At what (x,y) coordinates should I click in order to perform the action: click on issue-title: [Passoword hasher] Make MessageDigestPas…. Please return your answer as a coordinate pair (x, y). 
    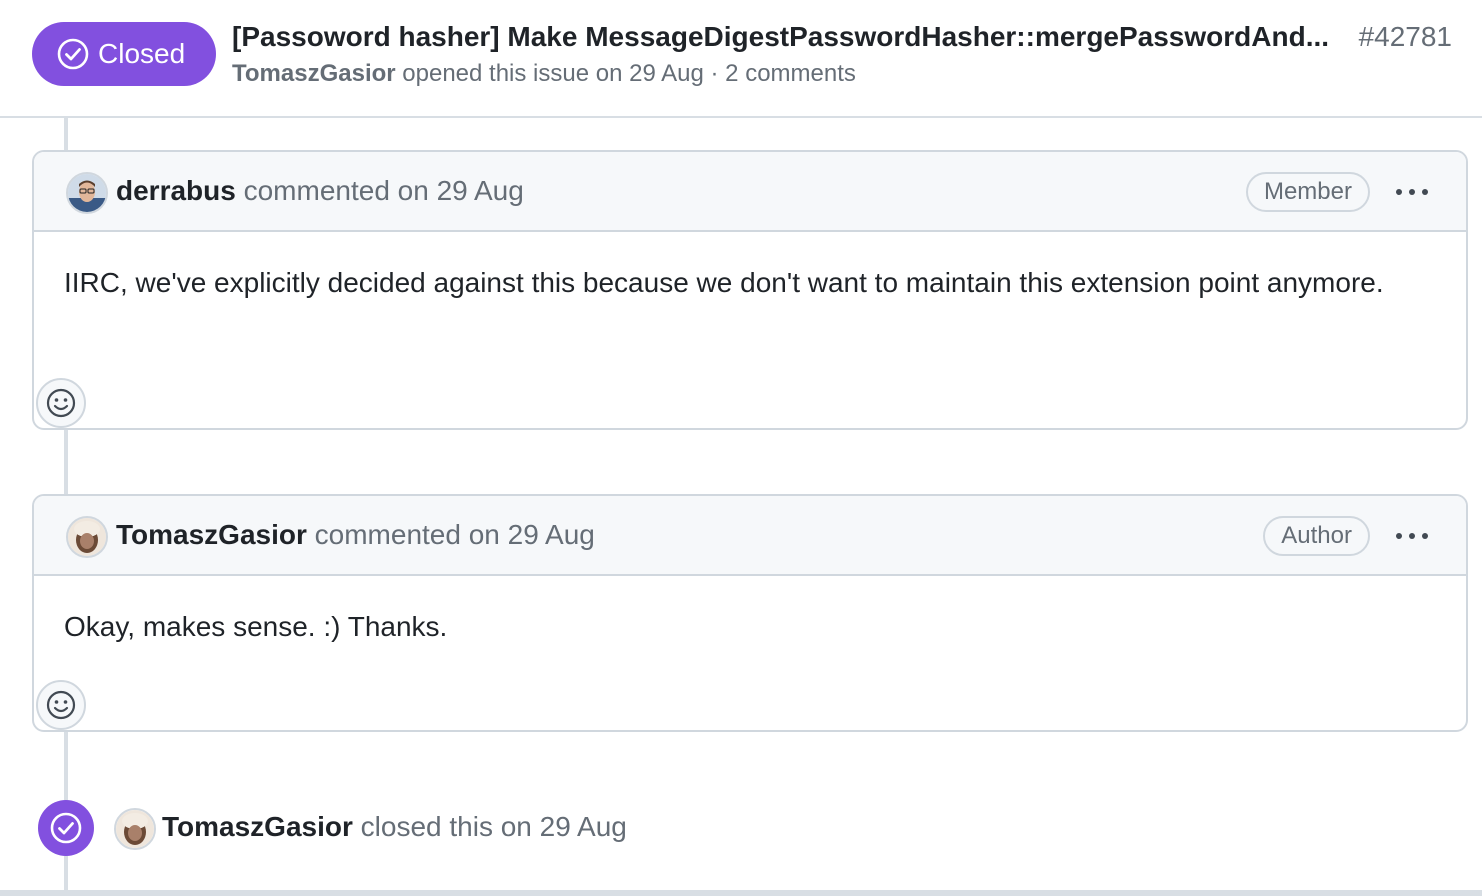
    Looking at the image, I should click on (781, 36).